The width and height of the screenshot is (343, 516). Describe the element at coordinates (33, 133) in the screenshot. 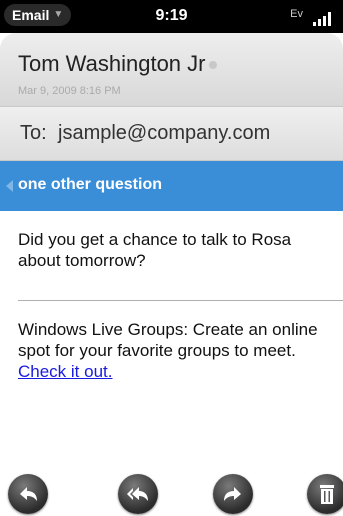

I see `to-label: To:` at that location.